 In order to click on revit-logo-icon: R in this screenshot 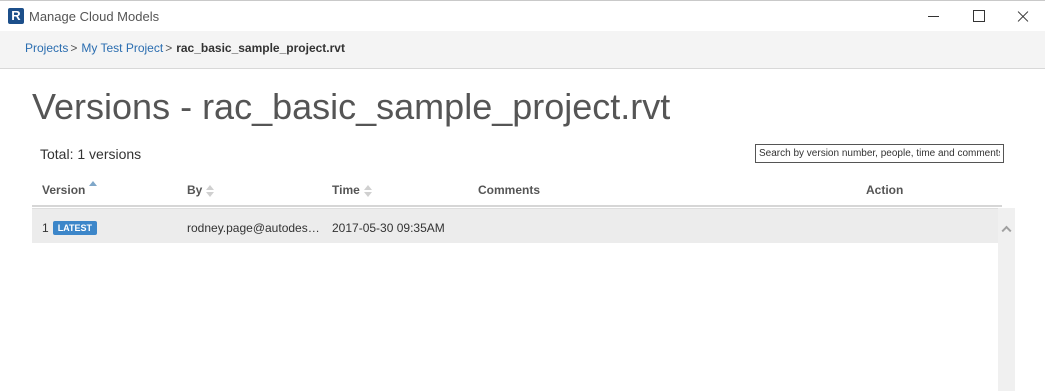, I will do `click(16, 16)`.